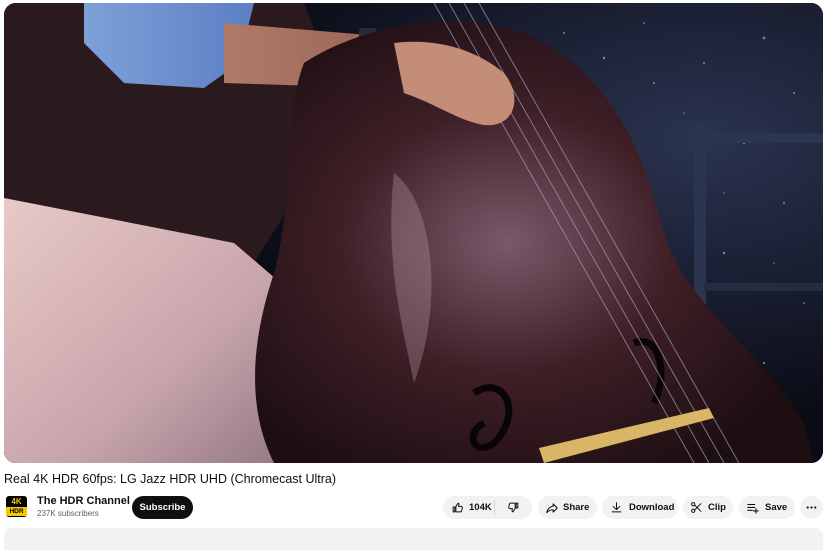  What do you see at coordinates (457, 507) in the screenshot?
I see `thumb-up-icon` at bounding box center [457, 507].